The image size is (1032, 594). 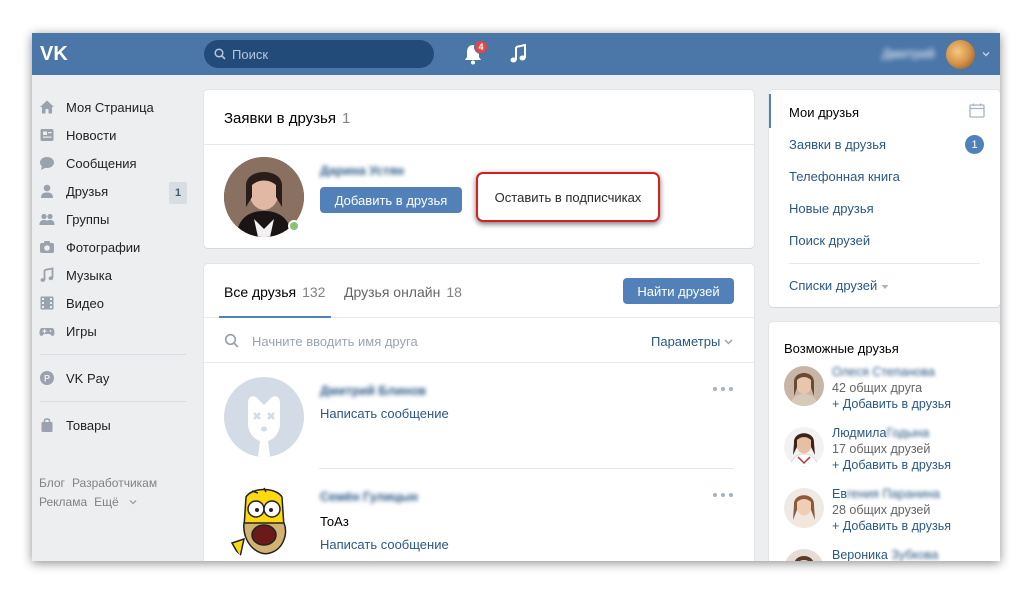 What do you see at coordinates (294, 226) in the screenshot?
I see `online-indicator` at bounding box center [294, 226].